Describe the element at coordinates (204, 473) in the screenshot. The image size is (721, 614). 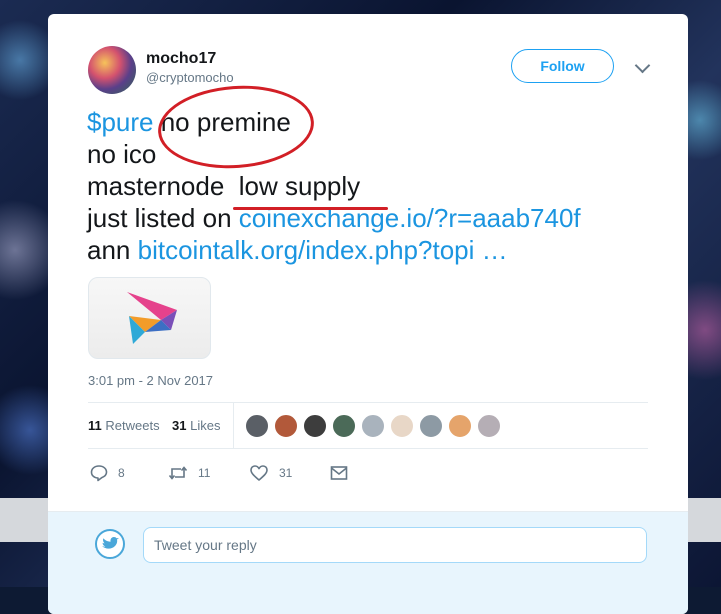
I see `retweet-count: 11` at that location.